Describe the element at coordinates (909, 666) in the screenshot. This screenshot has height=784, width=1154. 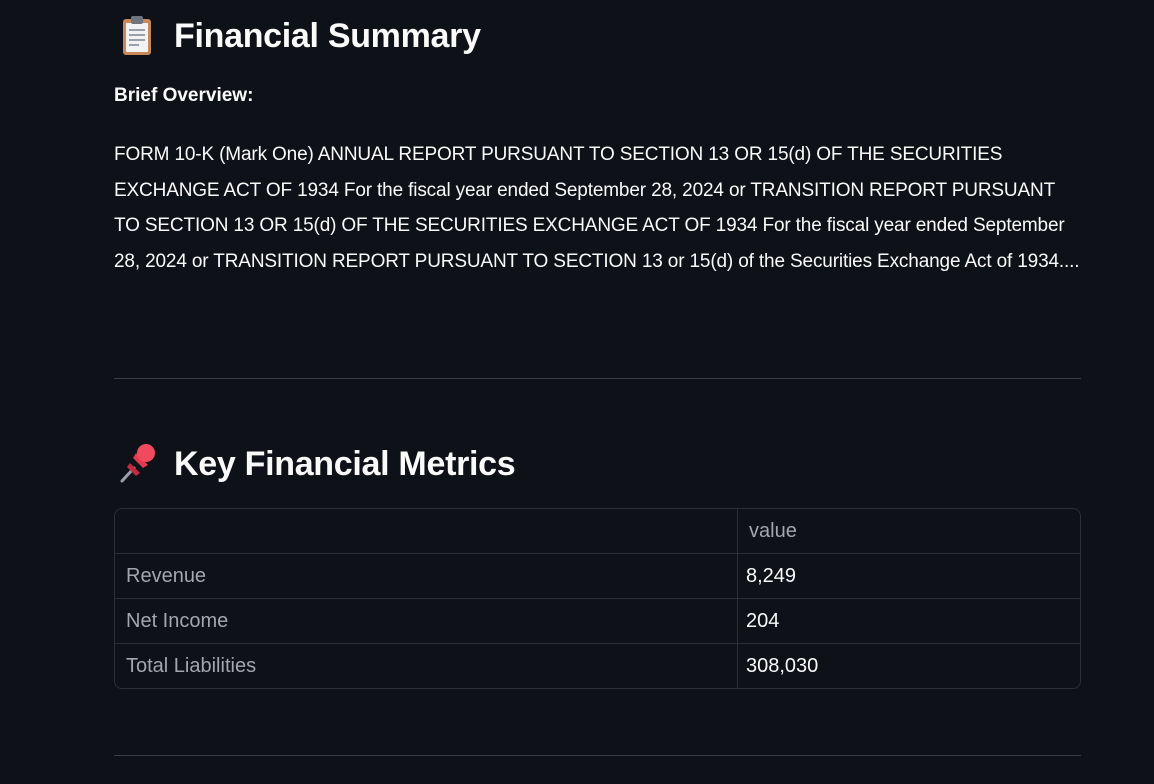
I see `row-value: 308,030` at that location.